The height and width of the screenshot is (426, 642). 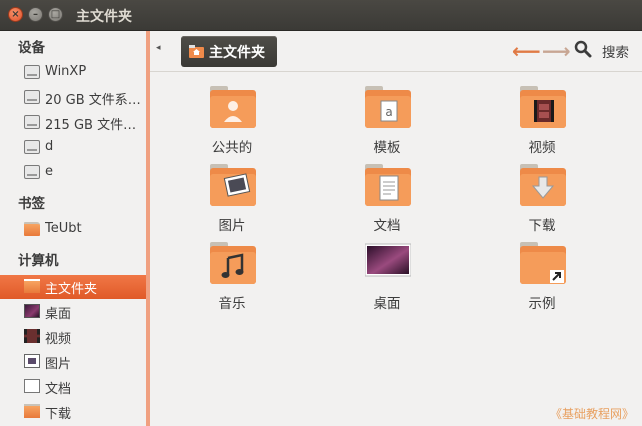 What do you see at coordinates (73, 362) in the screenshot?
I see `sidebar-item-pictures: 图片` at bounding box center [73, 362].